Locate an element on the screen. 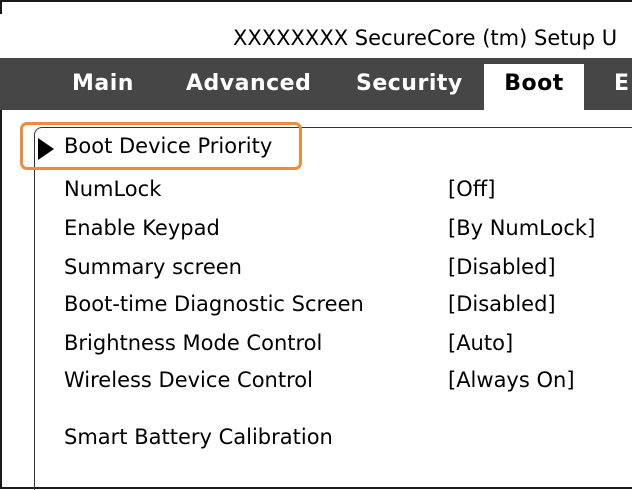  tab-boot: Boot is located at coordinates (534, 87).